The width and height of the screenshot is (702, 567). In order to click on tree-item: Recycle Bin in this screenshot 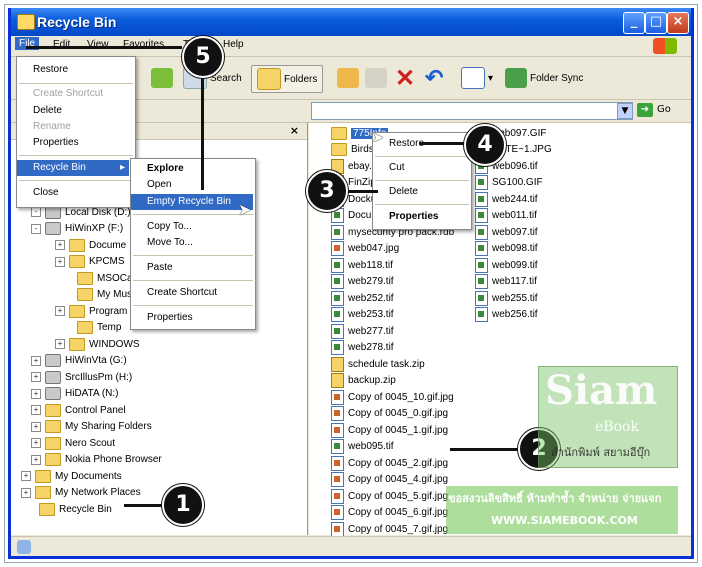, I will do `click(68, 509)`.